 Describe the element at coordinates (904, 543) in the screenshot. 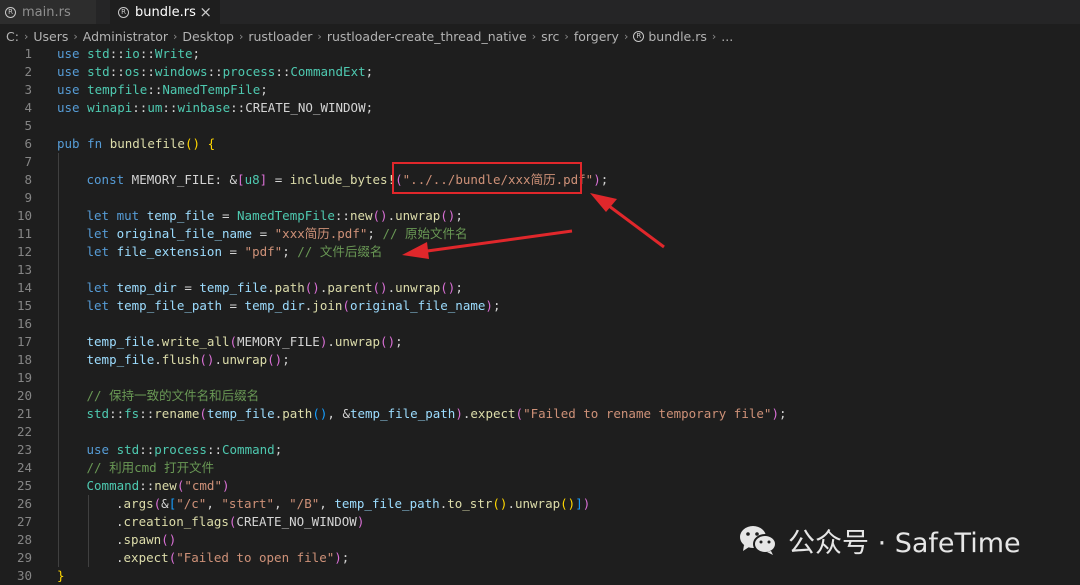

I see `watermark-text: 公众号 · SafeTime` at that location.